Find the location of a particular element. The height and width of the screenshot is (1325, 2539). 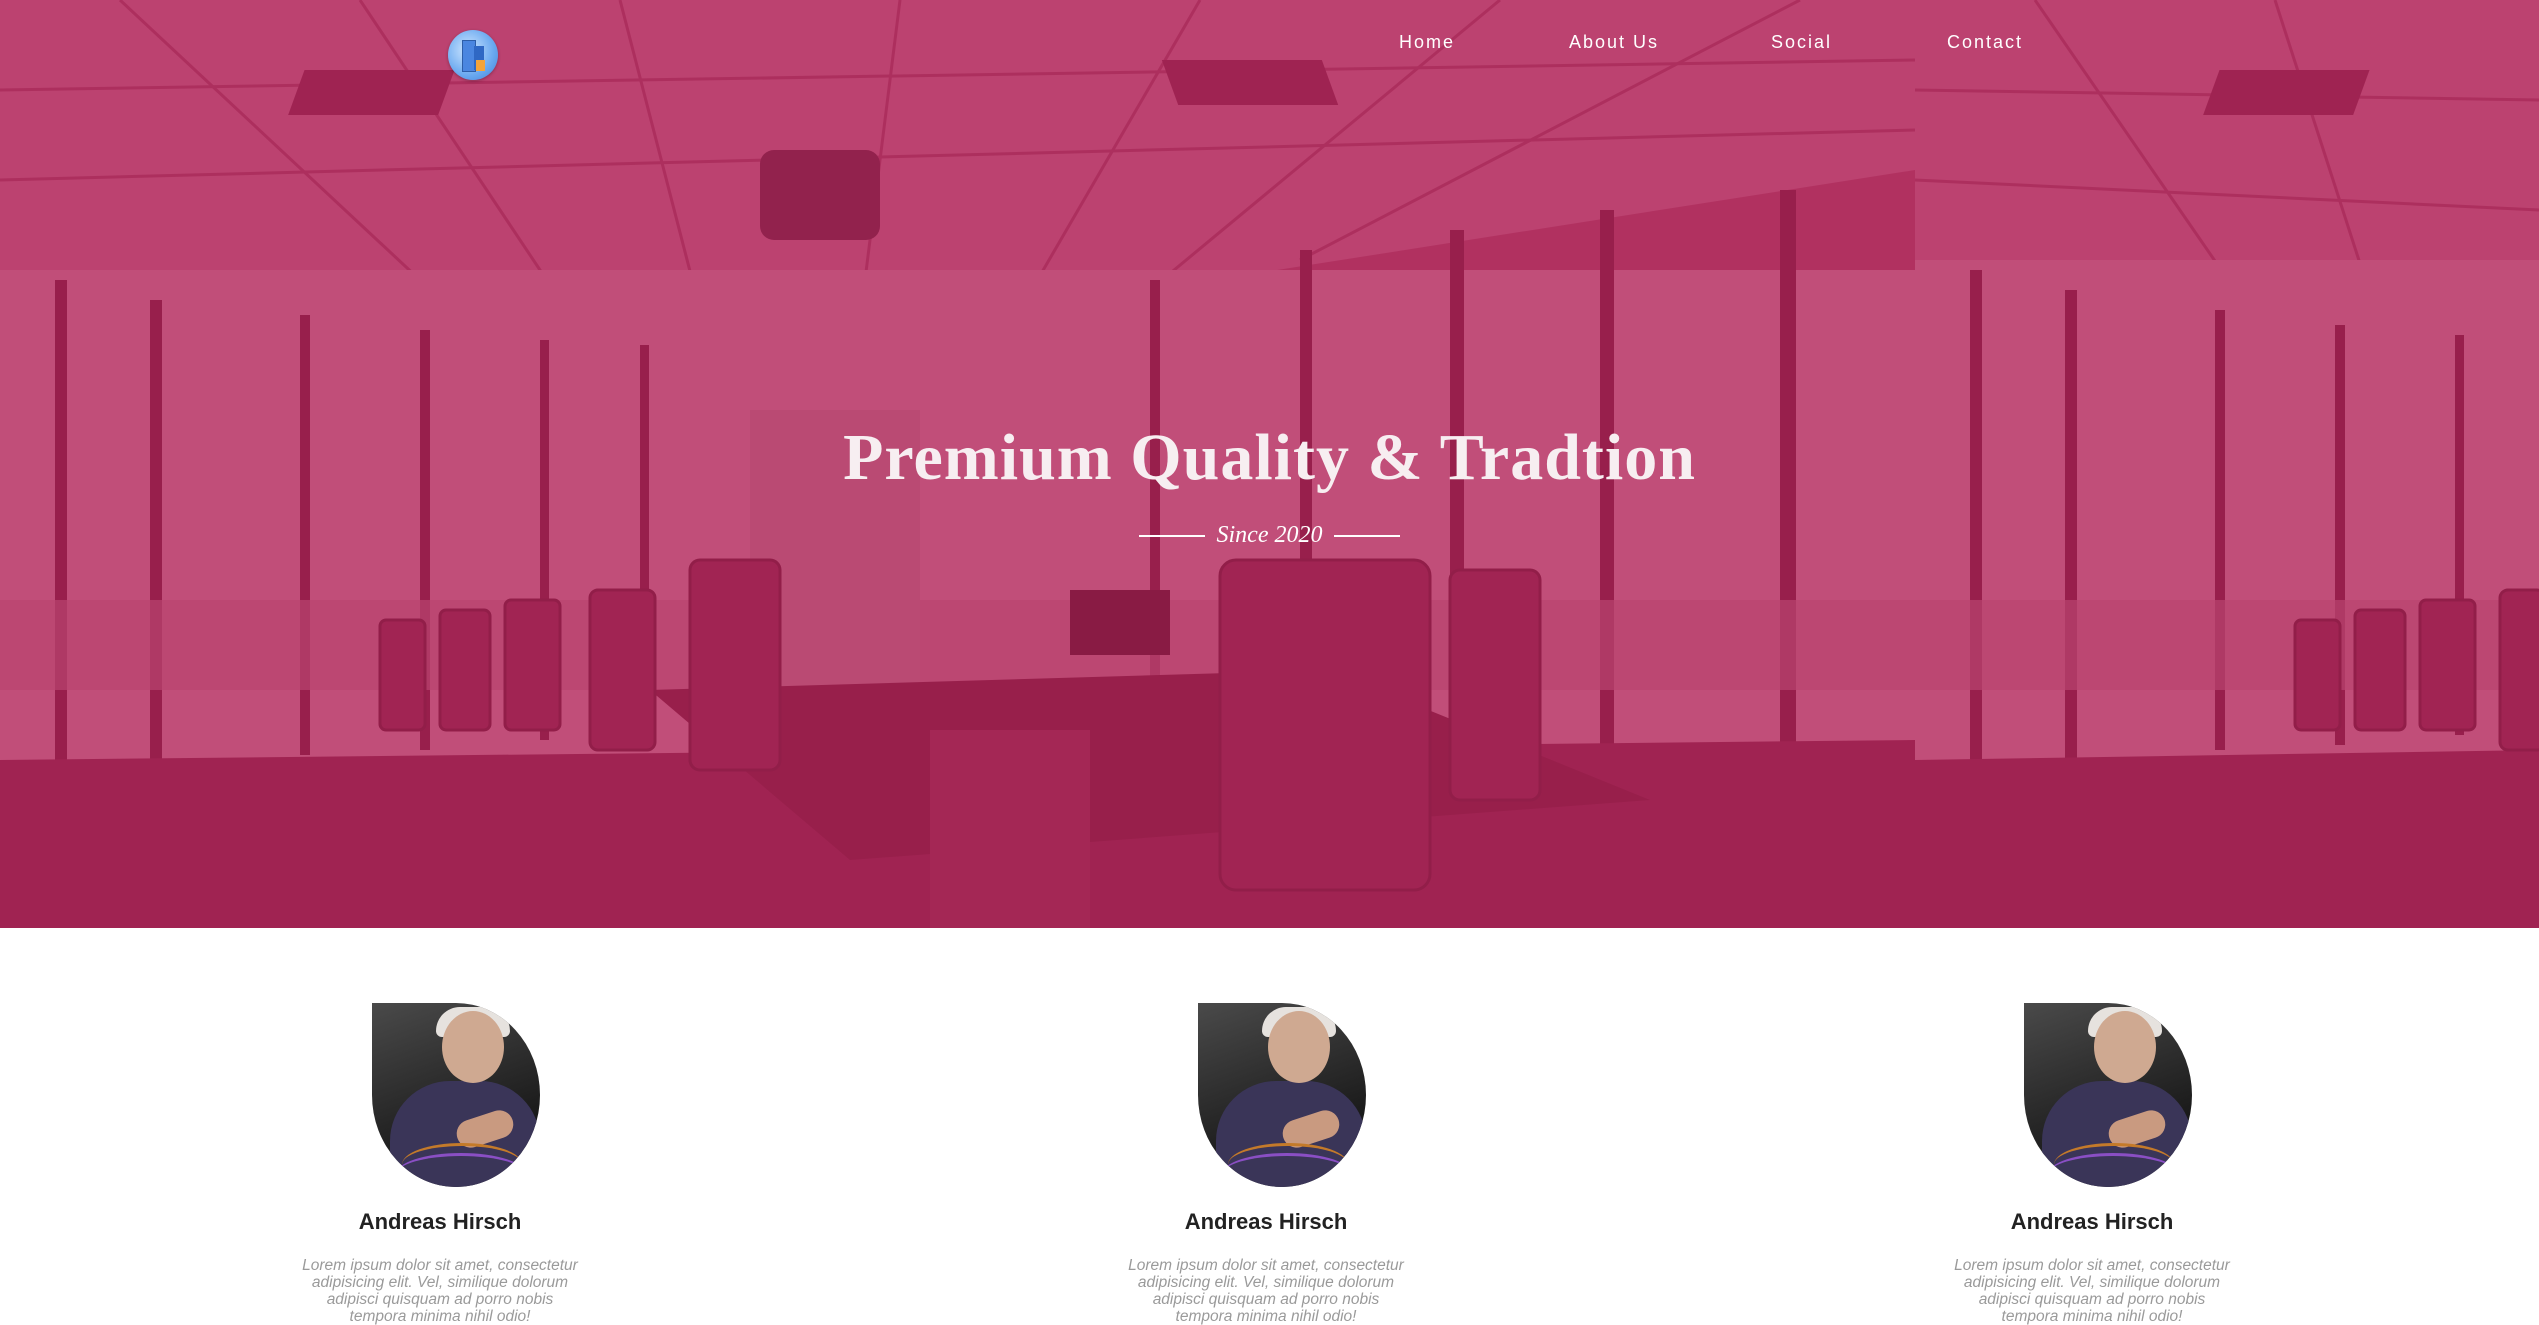

decorative-line-left is located at coordinates (1171, 536).